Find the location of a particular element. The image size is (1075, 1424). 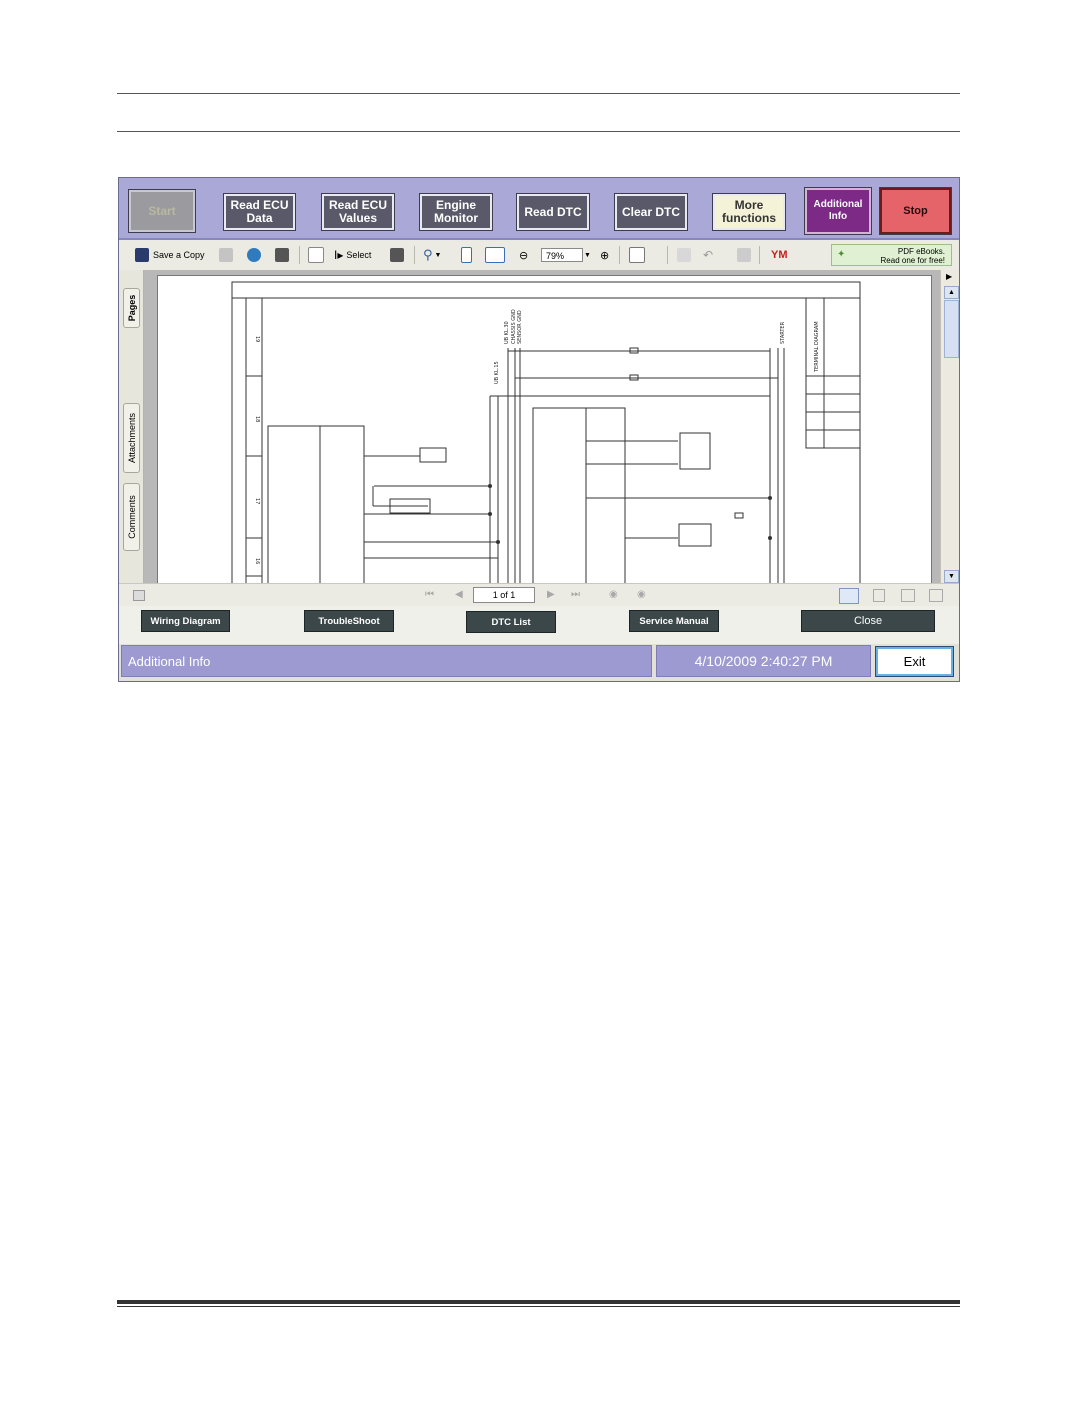

tab-pages: Pages is located at coordinates (131, 308).